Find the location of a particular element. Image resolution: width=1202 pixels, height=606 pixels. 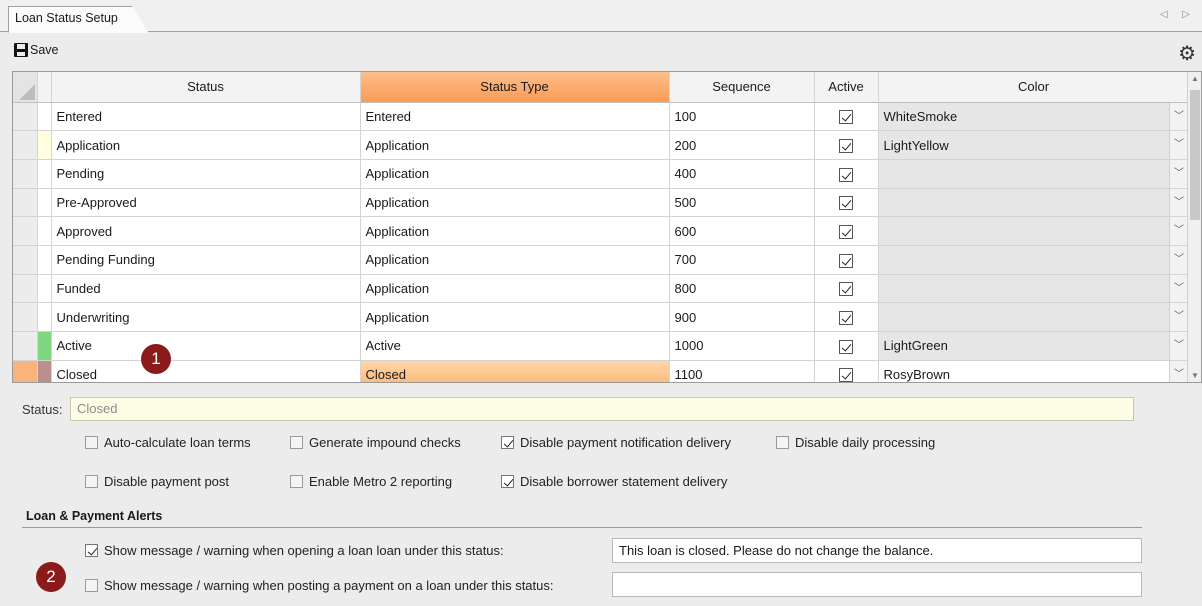

disable-borrower-statement-checkbox: Disable borrower statement delivery is located at coordinates (614, 481).